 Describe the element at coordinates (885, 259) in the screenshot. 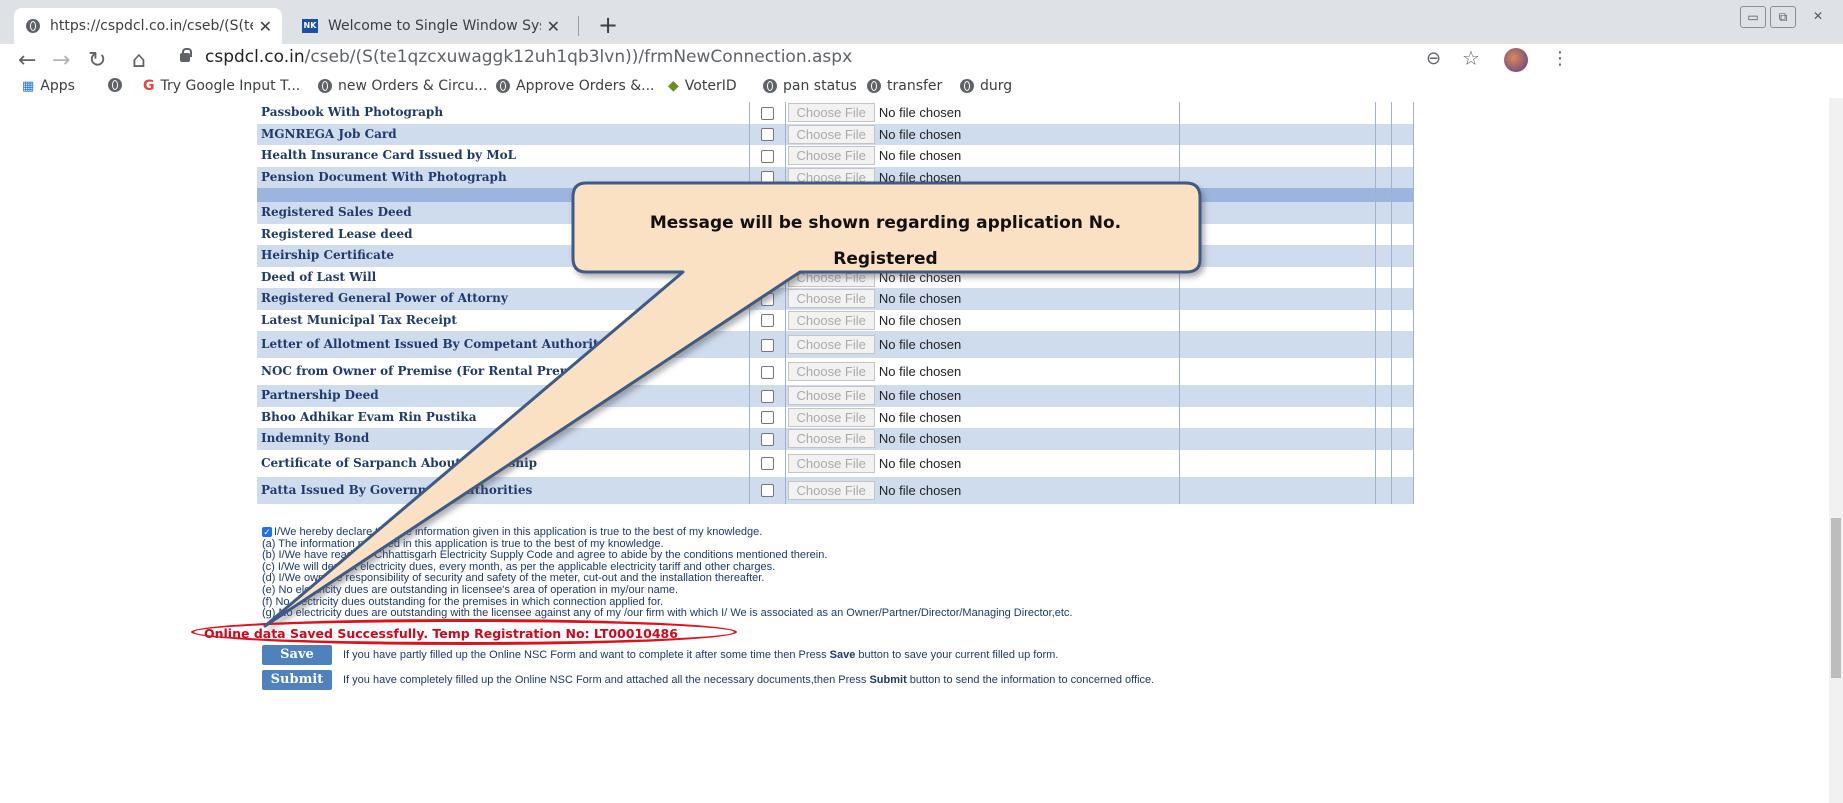

I see `callout-line-2: Registered` at that location.